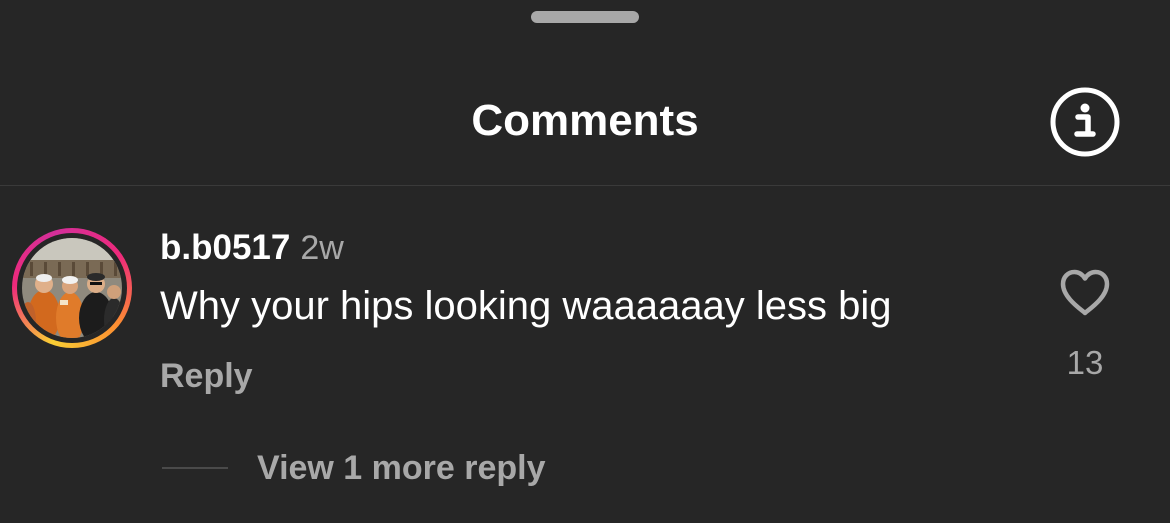  Describe the element at coordinates (401, 468) in the screenshot. I see `view-replies-label: View 1 more reply` at that location.